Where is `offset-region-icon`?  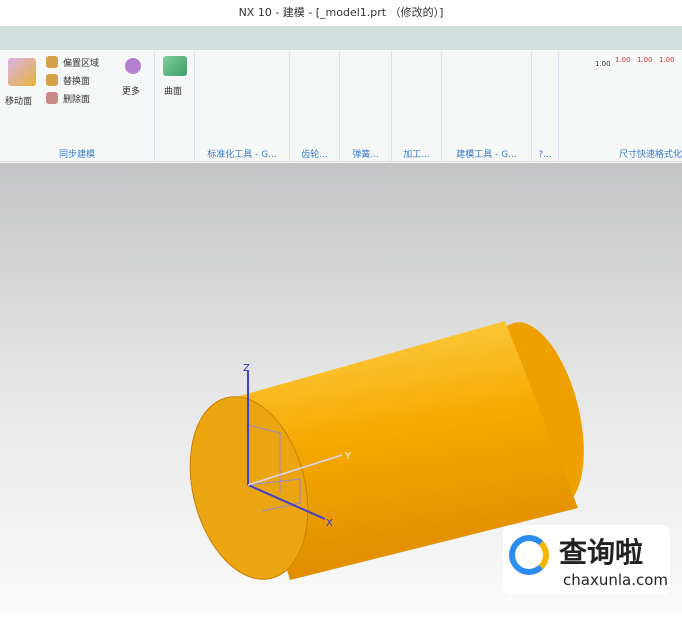 offset-region-icon is located at coordinates (52, 62).